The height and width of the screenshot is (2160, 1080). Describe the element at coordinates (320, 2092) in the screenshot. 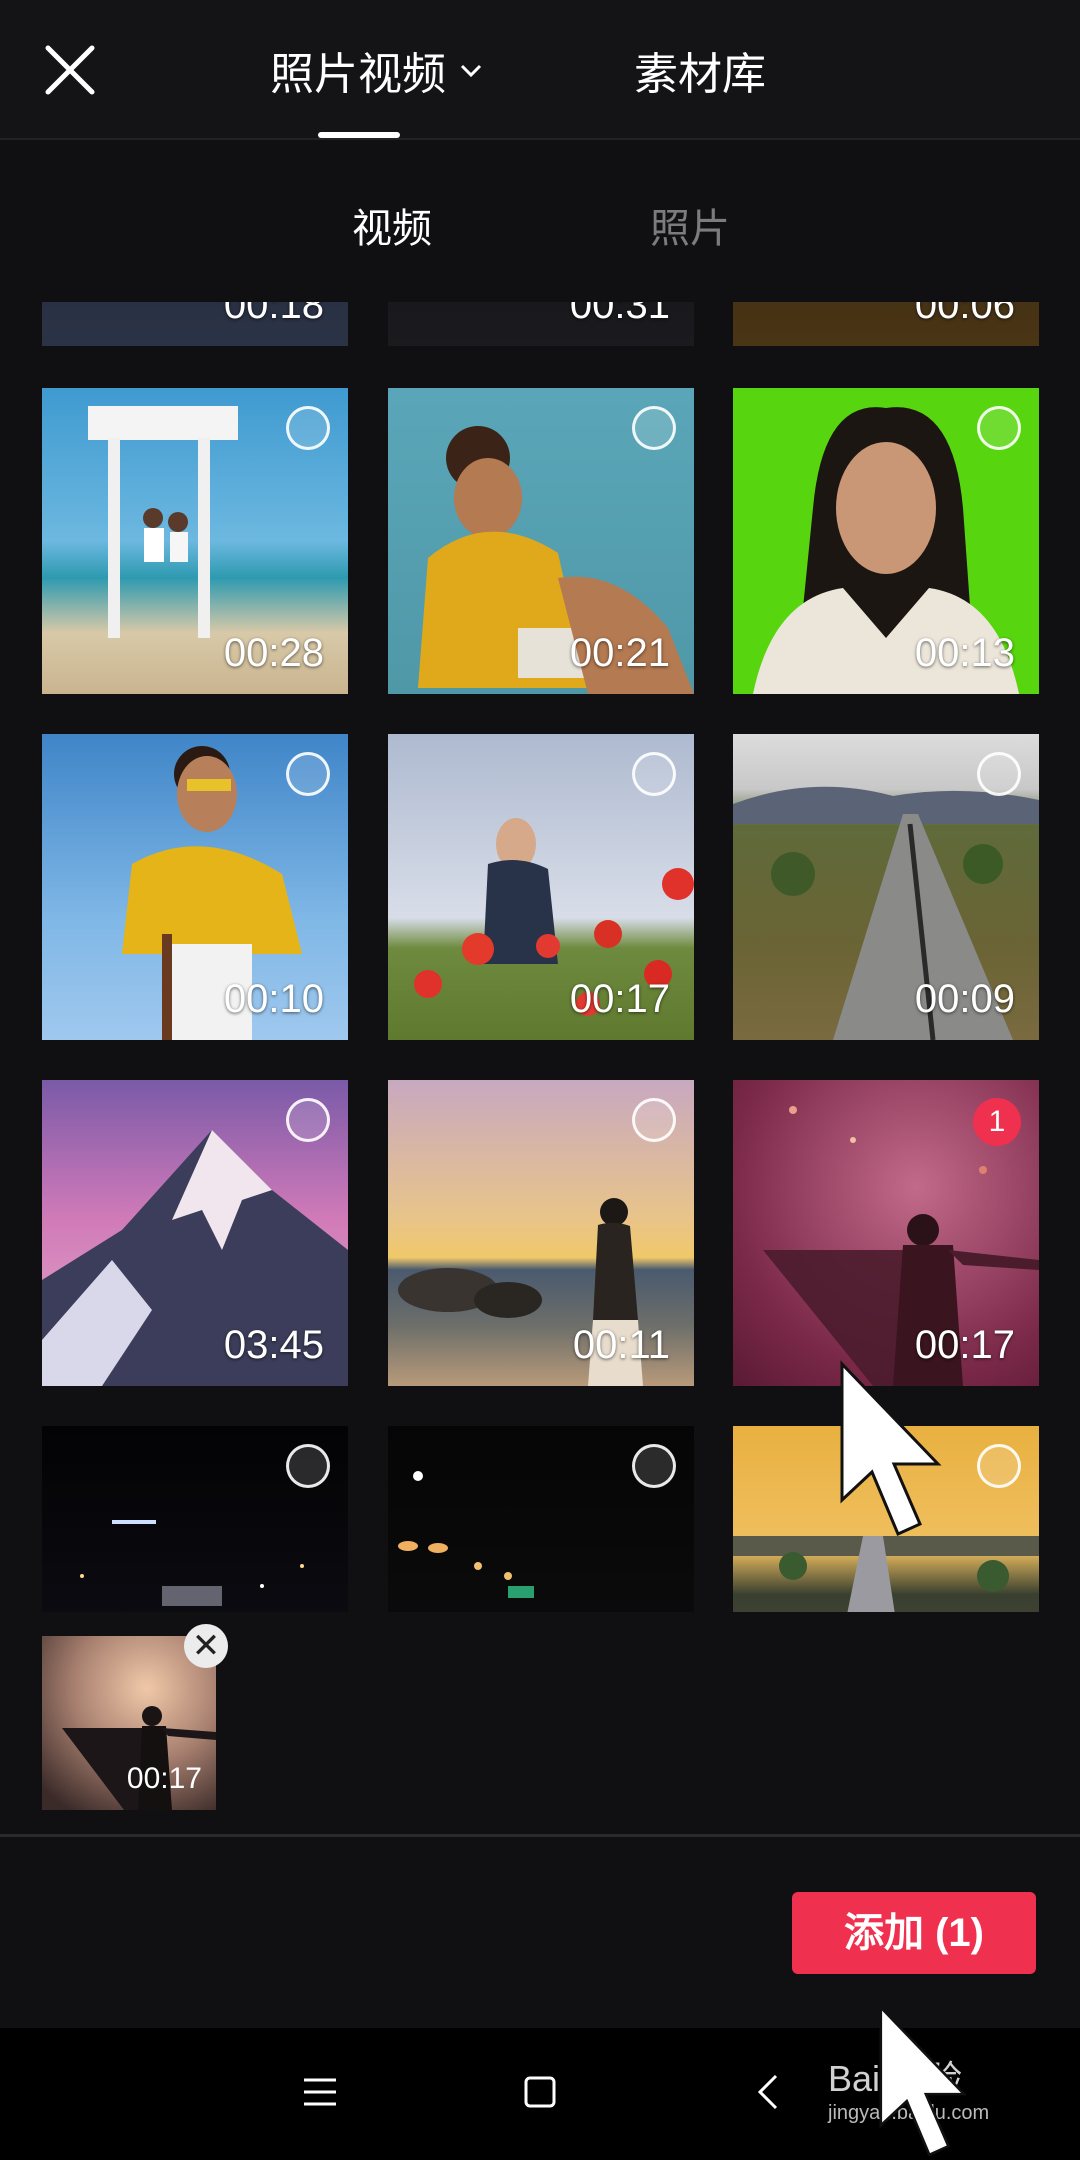

I see `menu-icon` at that location.